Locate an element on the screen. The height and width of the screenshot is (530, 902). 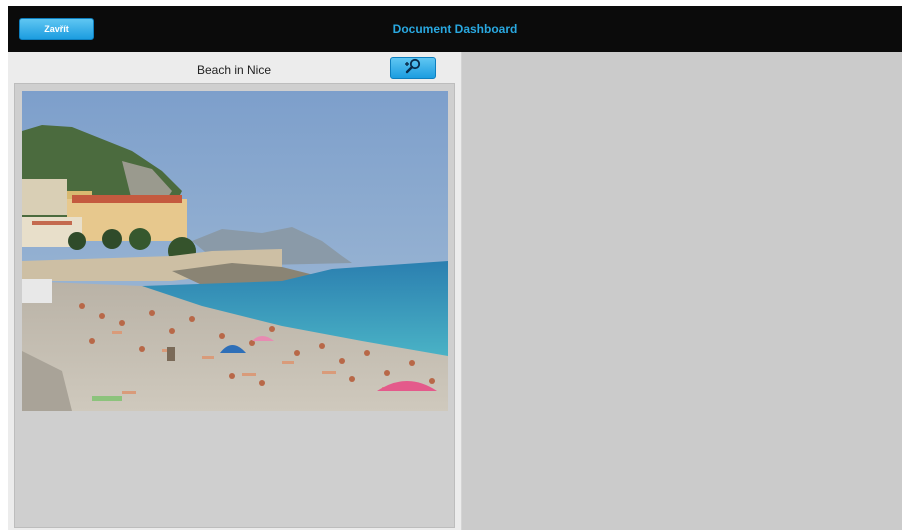
zoom-button is located at coordinates (413, 68).